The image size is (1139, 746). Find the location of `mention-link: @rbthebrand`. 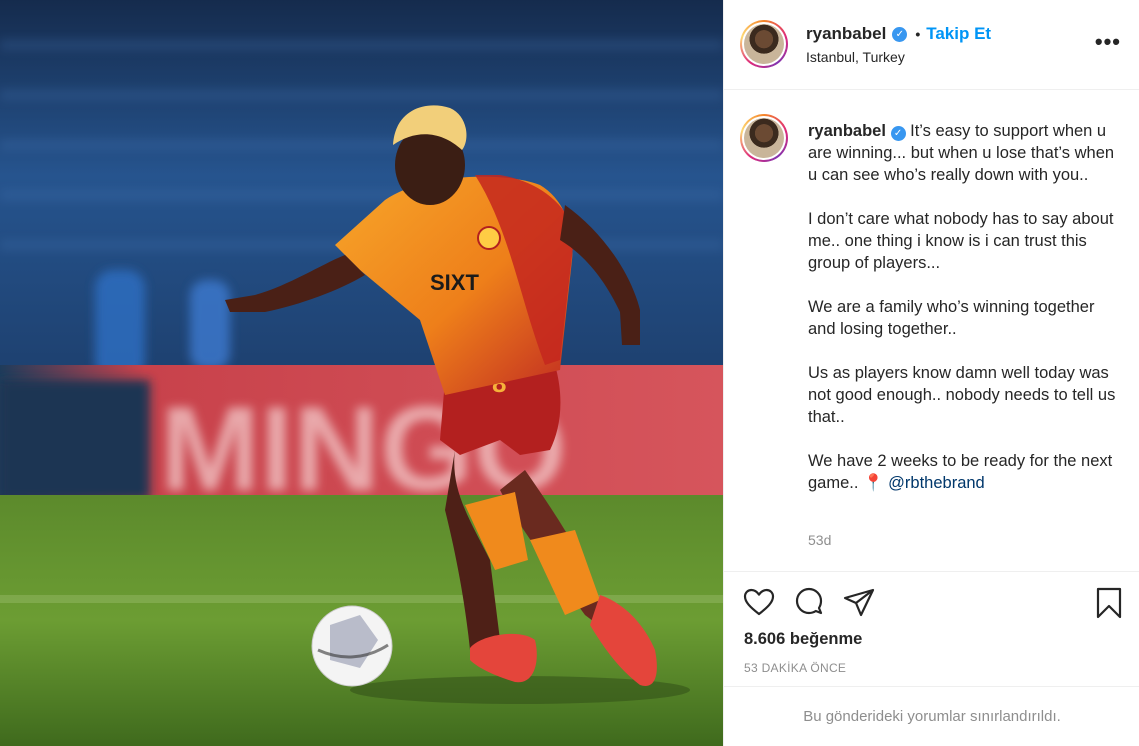

mention-link: @rbthebrand is located at coordinates (934, 483).